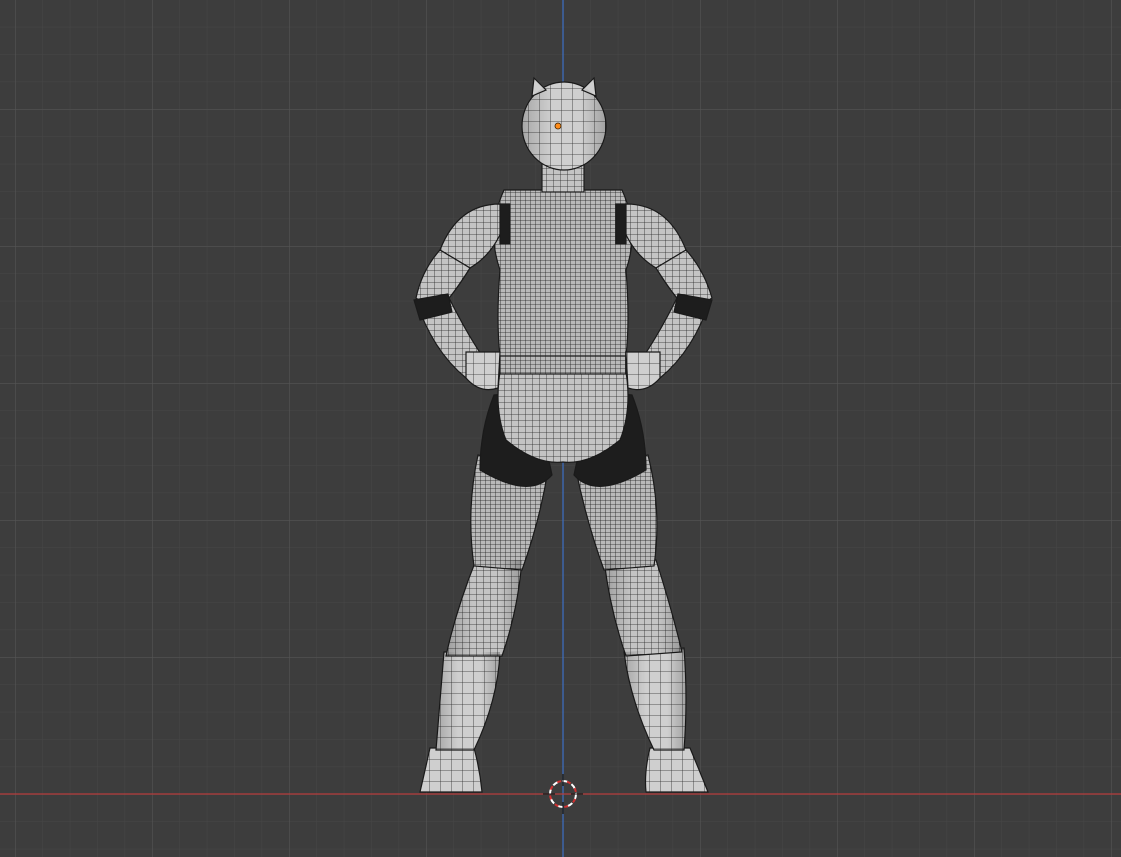  I want to click on left-shoulder-strap, so click(505, 224).